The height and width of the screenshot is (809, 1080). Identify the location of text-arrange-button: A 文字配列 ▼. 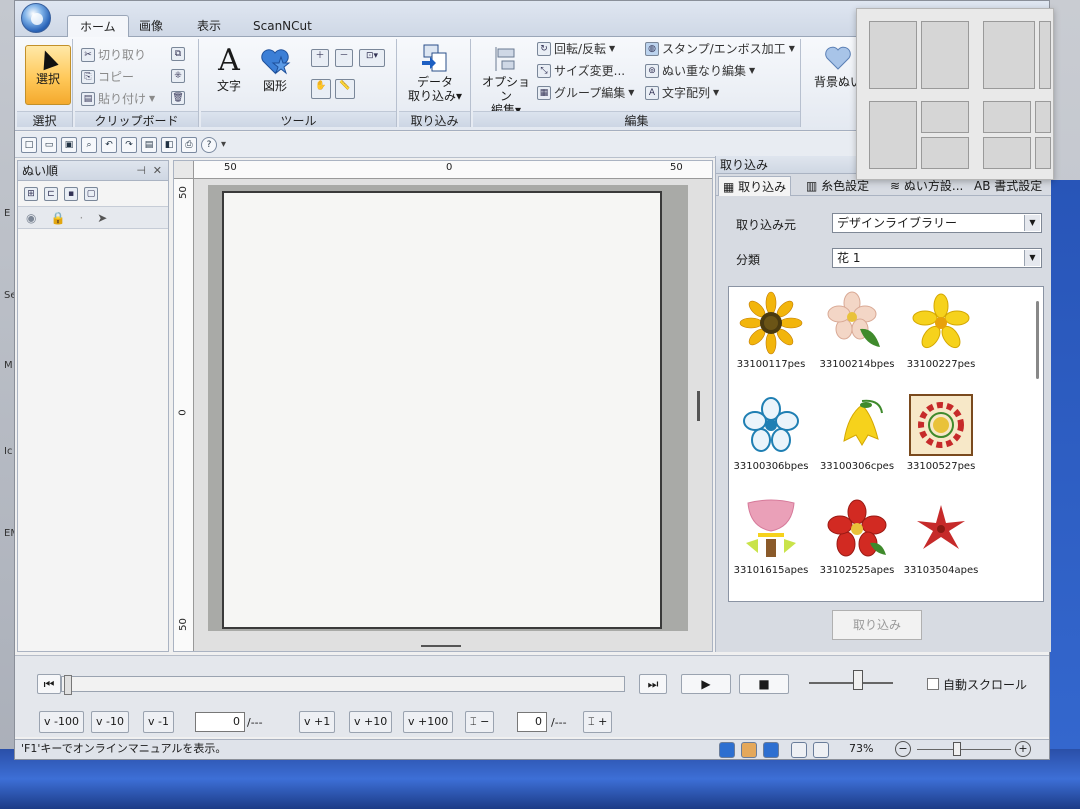
(682, 93).